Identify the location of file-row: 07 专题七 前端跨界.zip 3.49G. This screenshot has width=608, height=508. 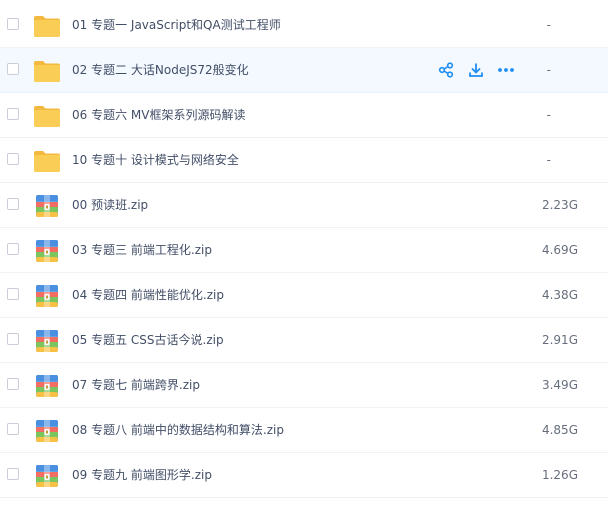
(304, 385).